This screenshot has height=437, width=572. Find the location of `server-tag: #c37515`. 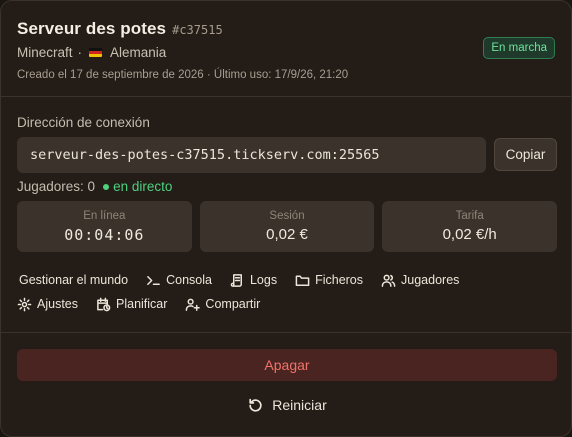

server-tag: #c37515 is located at coordinates (197, 30).